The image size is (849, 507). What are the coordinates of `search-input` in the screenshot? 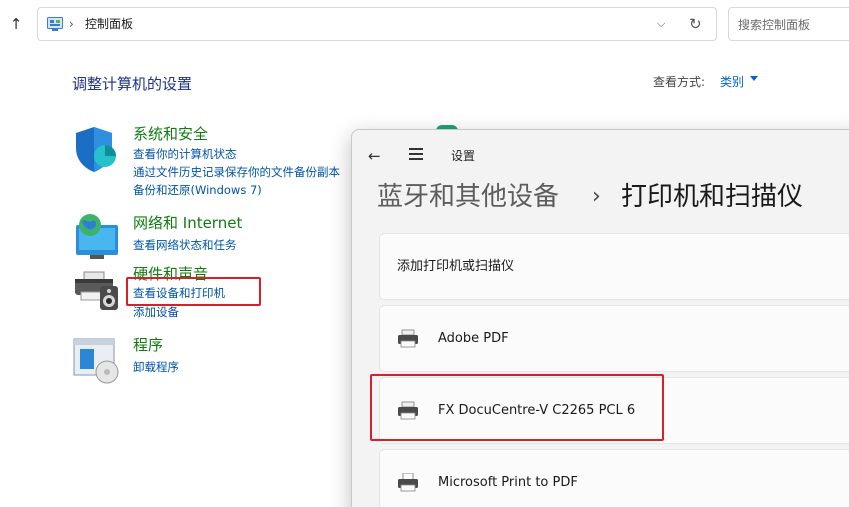 It's located at (793, 25).